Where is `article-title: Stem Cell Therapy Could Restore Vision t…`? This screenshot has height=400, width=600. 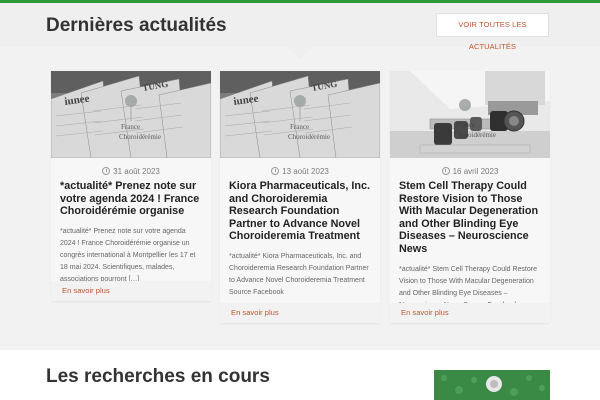
article-title: Stem Cell Therapy Could Restore Vision t… is located at coordinates (470, 218).